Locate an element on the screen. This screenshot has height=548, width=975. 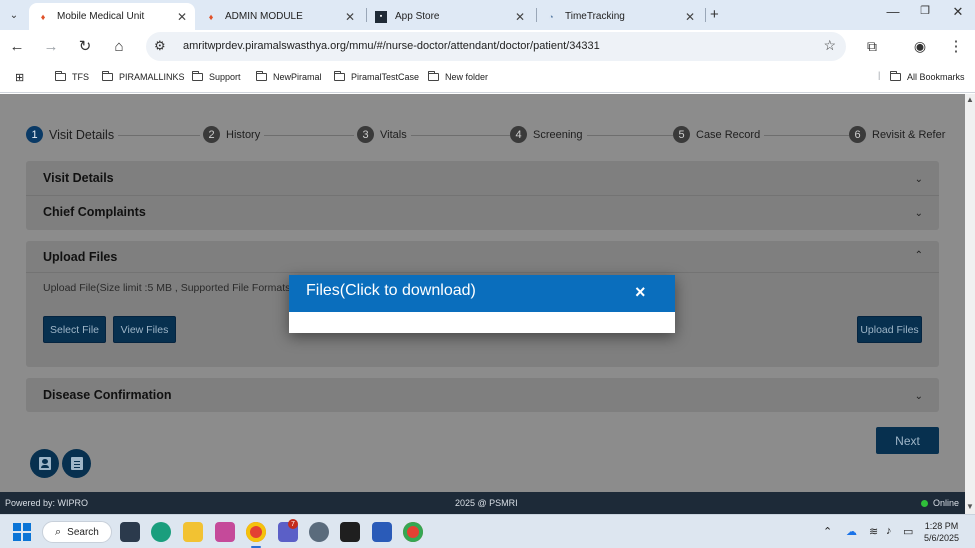
page-scrollbar: ▲ ▼ is located at coordinates (970, 304).